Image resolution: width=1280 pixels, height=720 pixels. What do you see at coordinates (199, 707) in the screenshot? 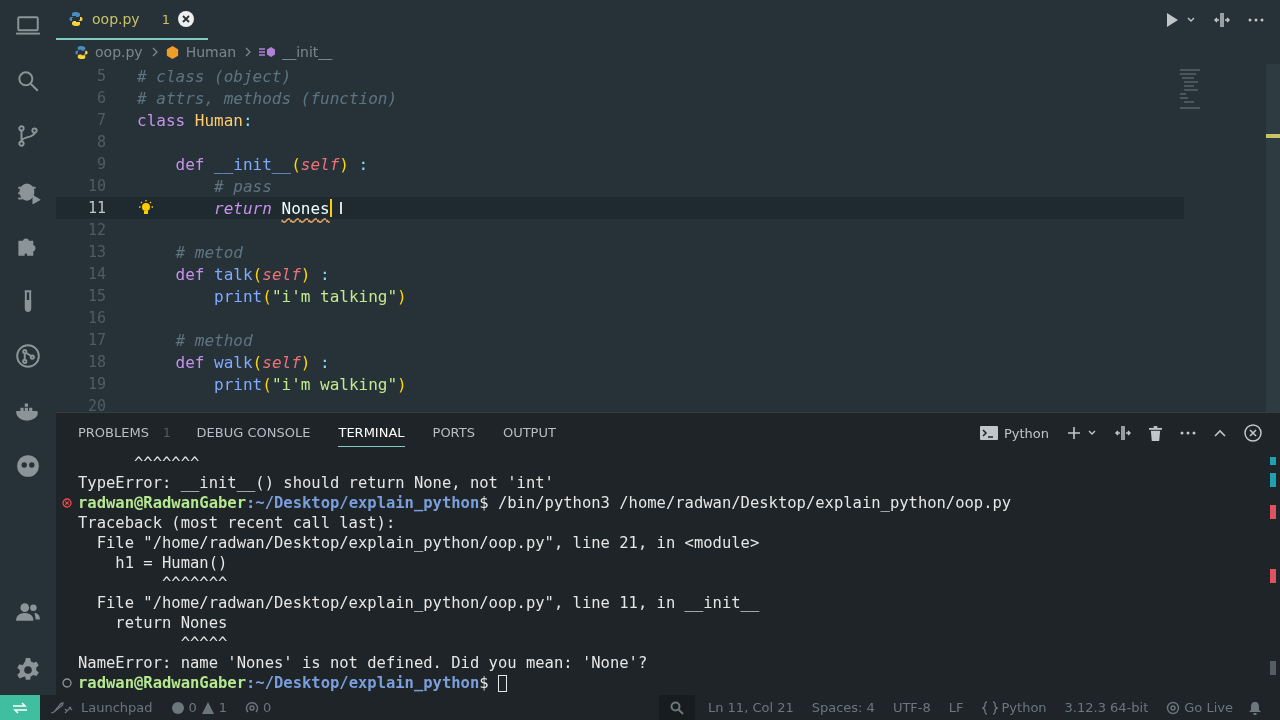
I see `problems-button: 0 1` at bounding box center [199, 707].